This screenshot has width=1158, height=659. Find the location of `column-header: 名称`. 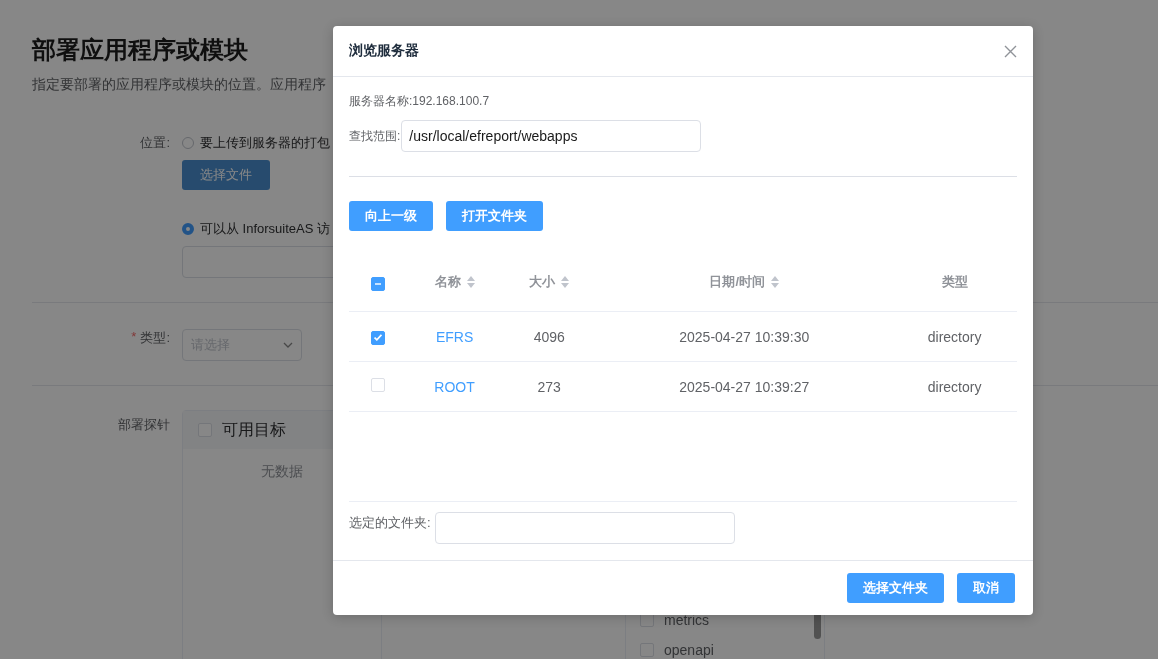

column-header: 名称 is located at coordinates (447, 282).